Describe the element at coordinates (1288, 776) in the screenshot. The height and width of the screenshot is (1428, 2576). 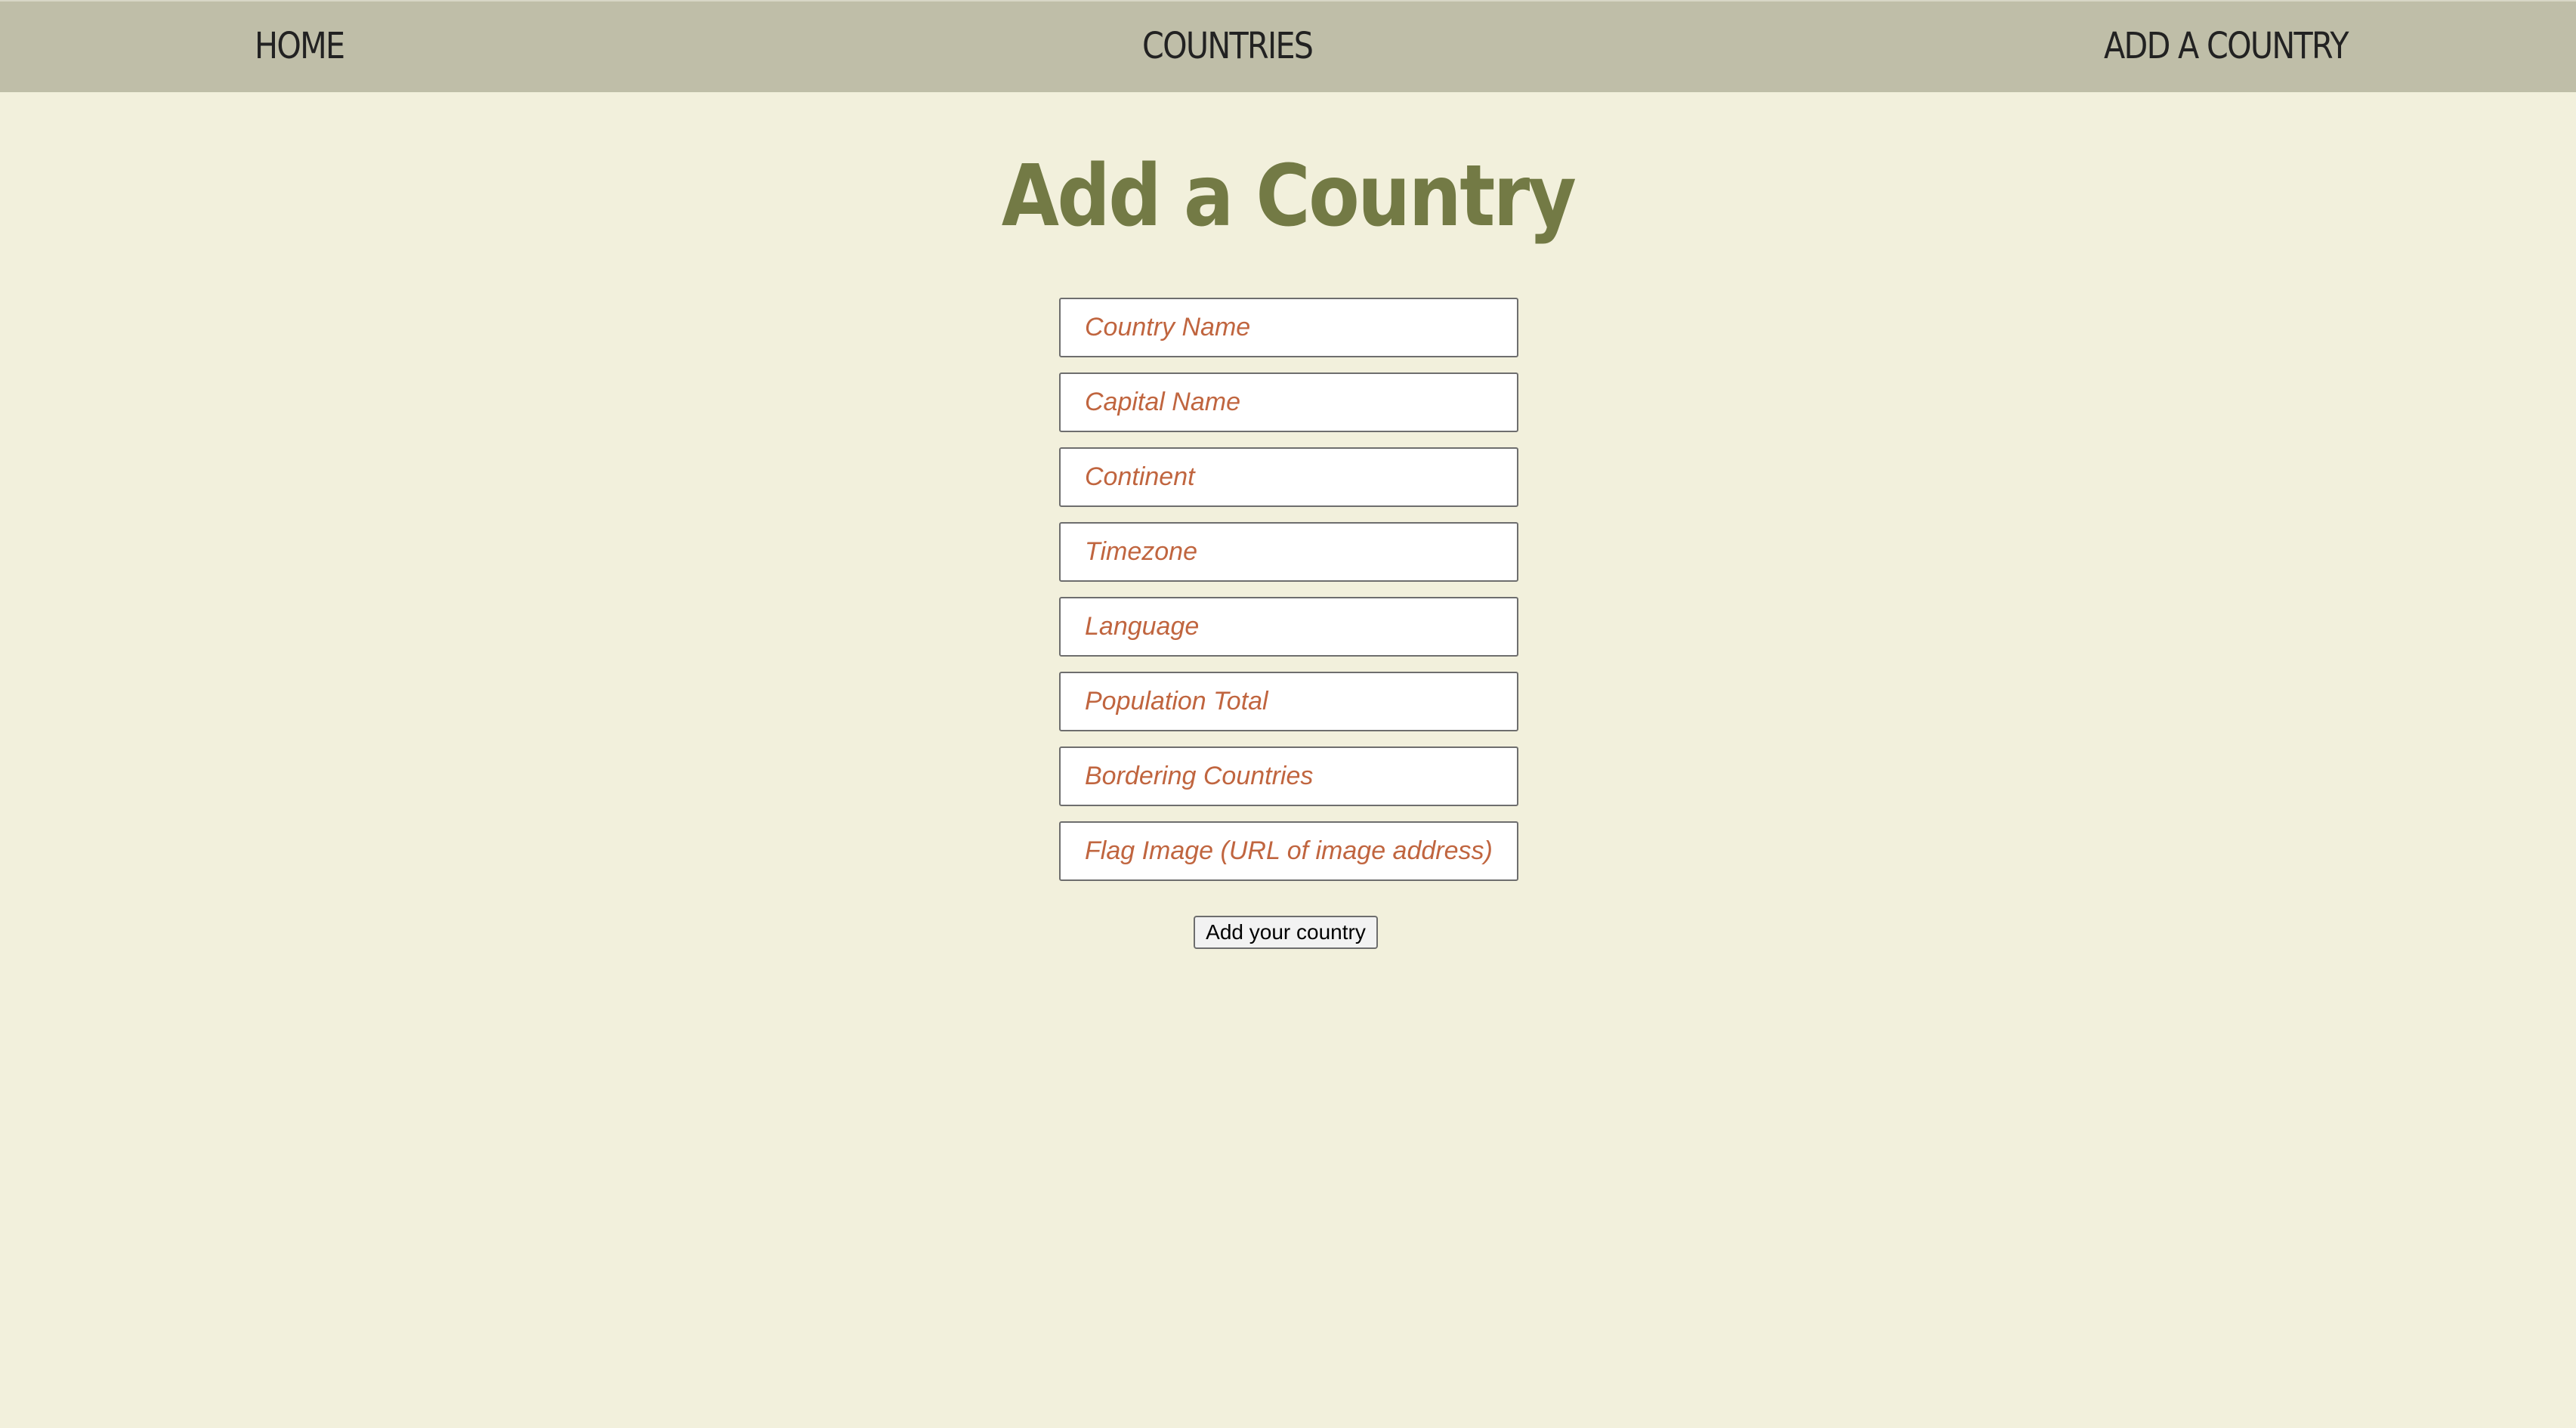
I see `bordering-countries-field` at that location.